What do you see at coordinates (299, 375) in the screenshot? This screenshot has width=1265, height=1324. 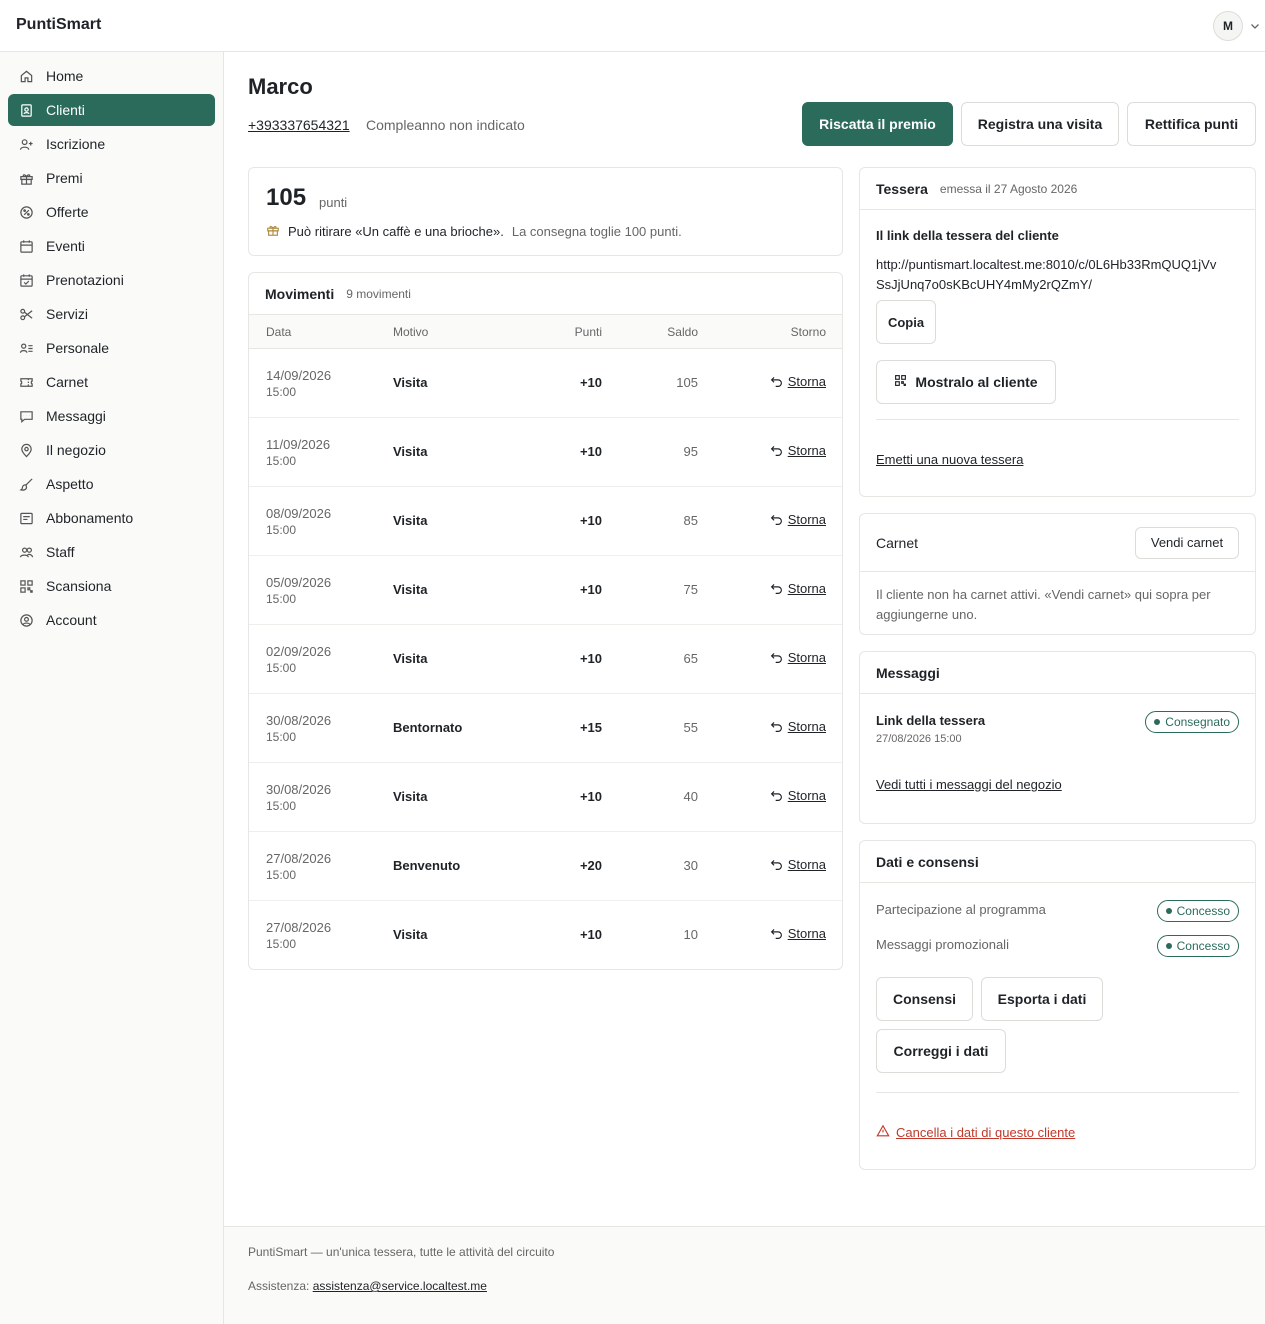 I see `row-date-value: 14/09/2026` at bounding box center [299, 375].